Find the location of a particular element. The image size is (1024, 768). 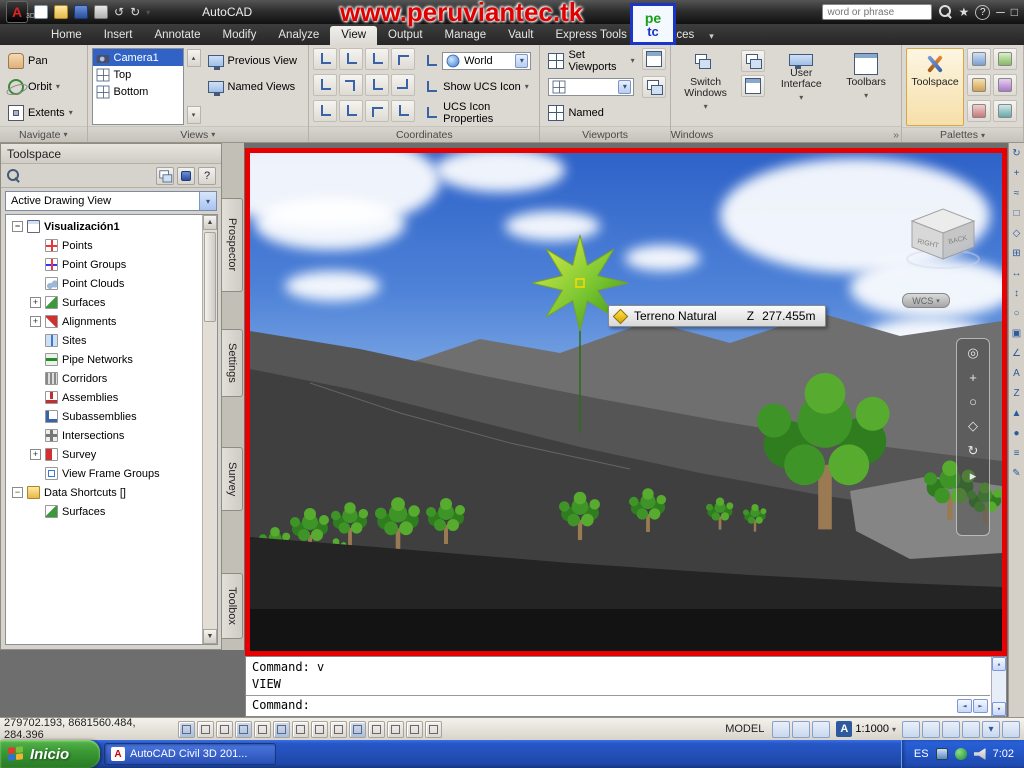

quick-view-drawings-icon is located at coordinates (801, 729).